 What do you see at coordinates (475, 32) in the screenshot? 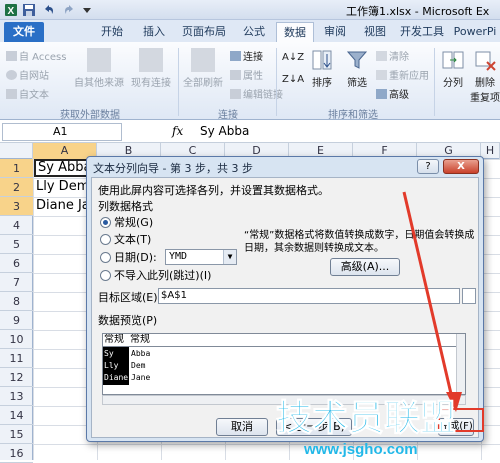
I see `tab-powerpivot: PowerPi` at bounding box center [475, 32].